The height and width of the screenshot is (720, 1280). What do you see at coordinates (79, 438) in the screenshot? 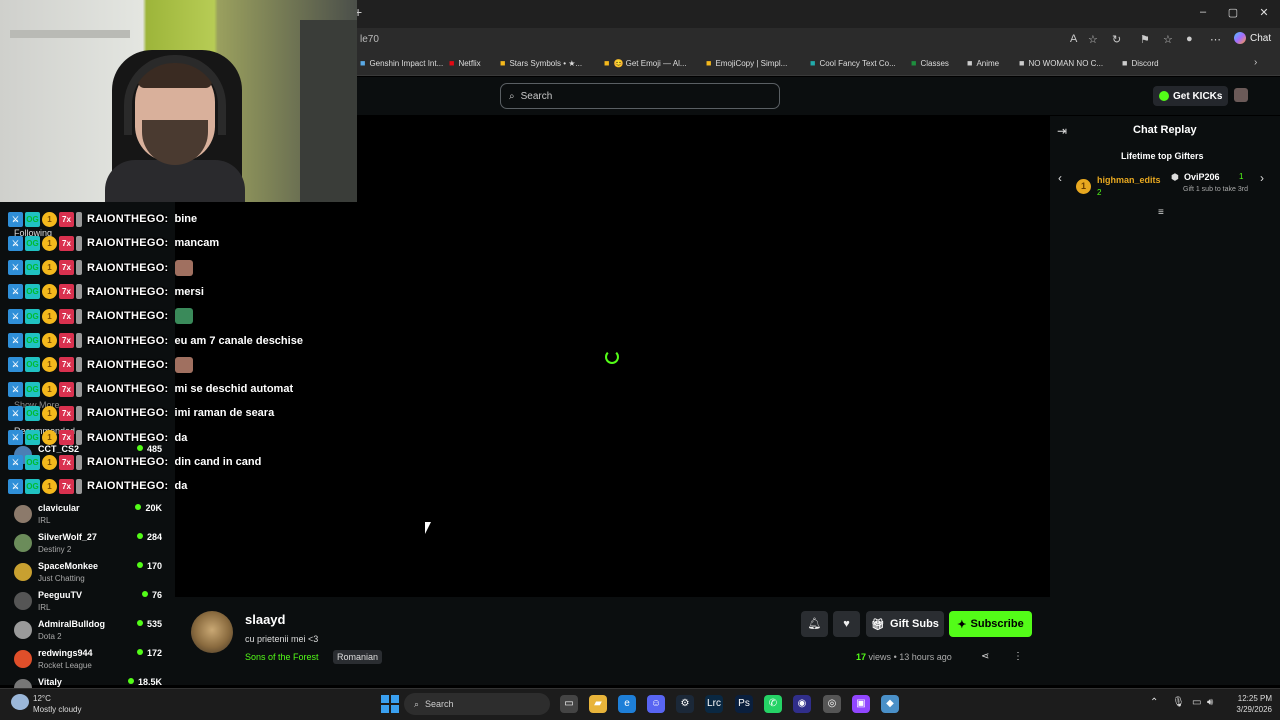
I see `bar-badge-icon` at bounding box center [79, 438].